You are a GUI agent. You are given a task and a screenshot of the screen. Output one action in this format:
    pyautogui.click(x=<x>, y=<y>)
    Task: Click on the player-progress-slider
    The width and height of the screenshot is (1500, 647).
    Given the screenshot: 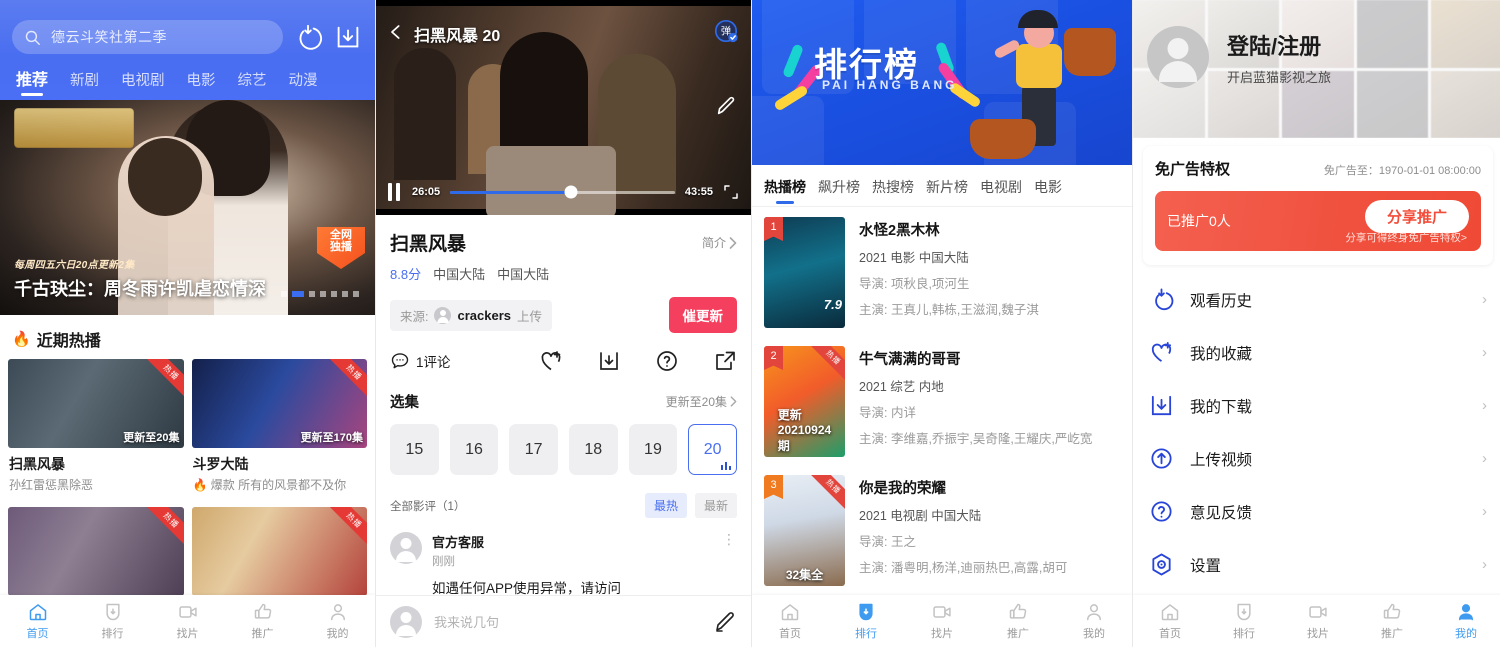 What is the action you would take?
    pyautogui.click(x=562, y=192)
    